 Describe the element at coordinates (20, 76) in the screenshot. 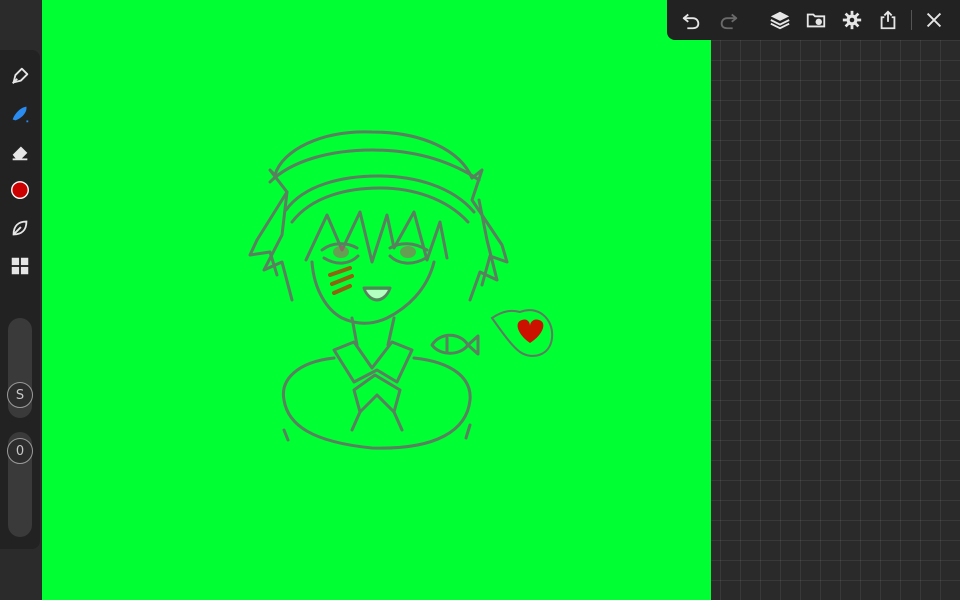

I see `pen-nib-icon` at that location.